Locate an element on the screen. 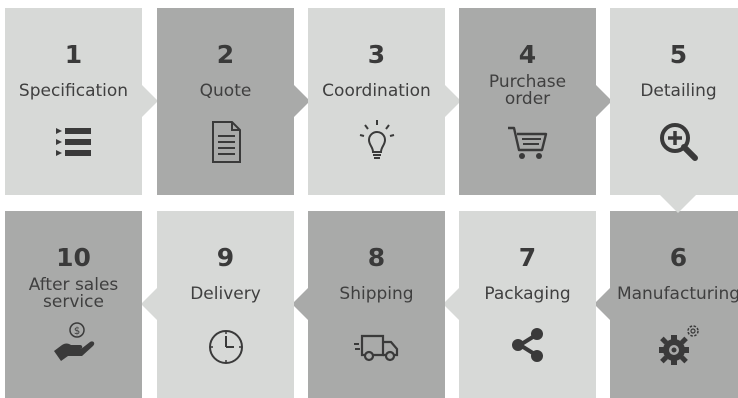  step-manufacturing: 6 Manufacturing is located at coordinates (666, 304).